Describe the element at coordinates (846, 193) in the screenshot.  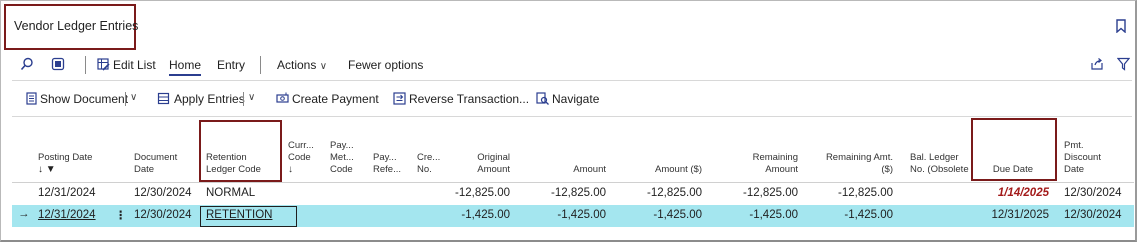
I see `cell-remaining-amt-lcy: -12,825.00` at that location.